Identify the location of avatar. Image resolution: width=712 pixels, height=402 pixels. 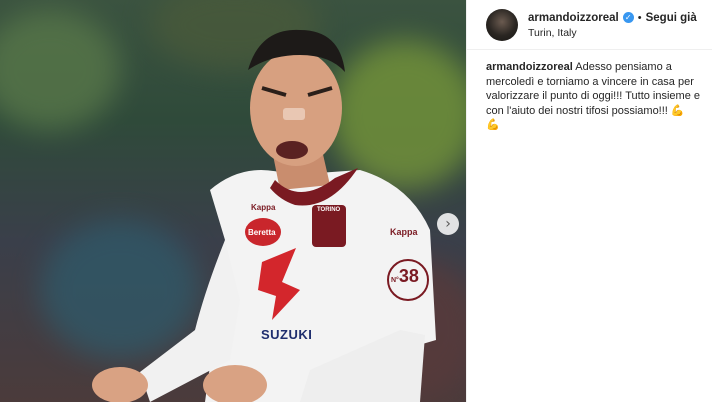
(502, 24).